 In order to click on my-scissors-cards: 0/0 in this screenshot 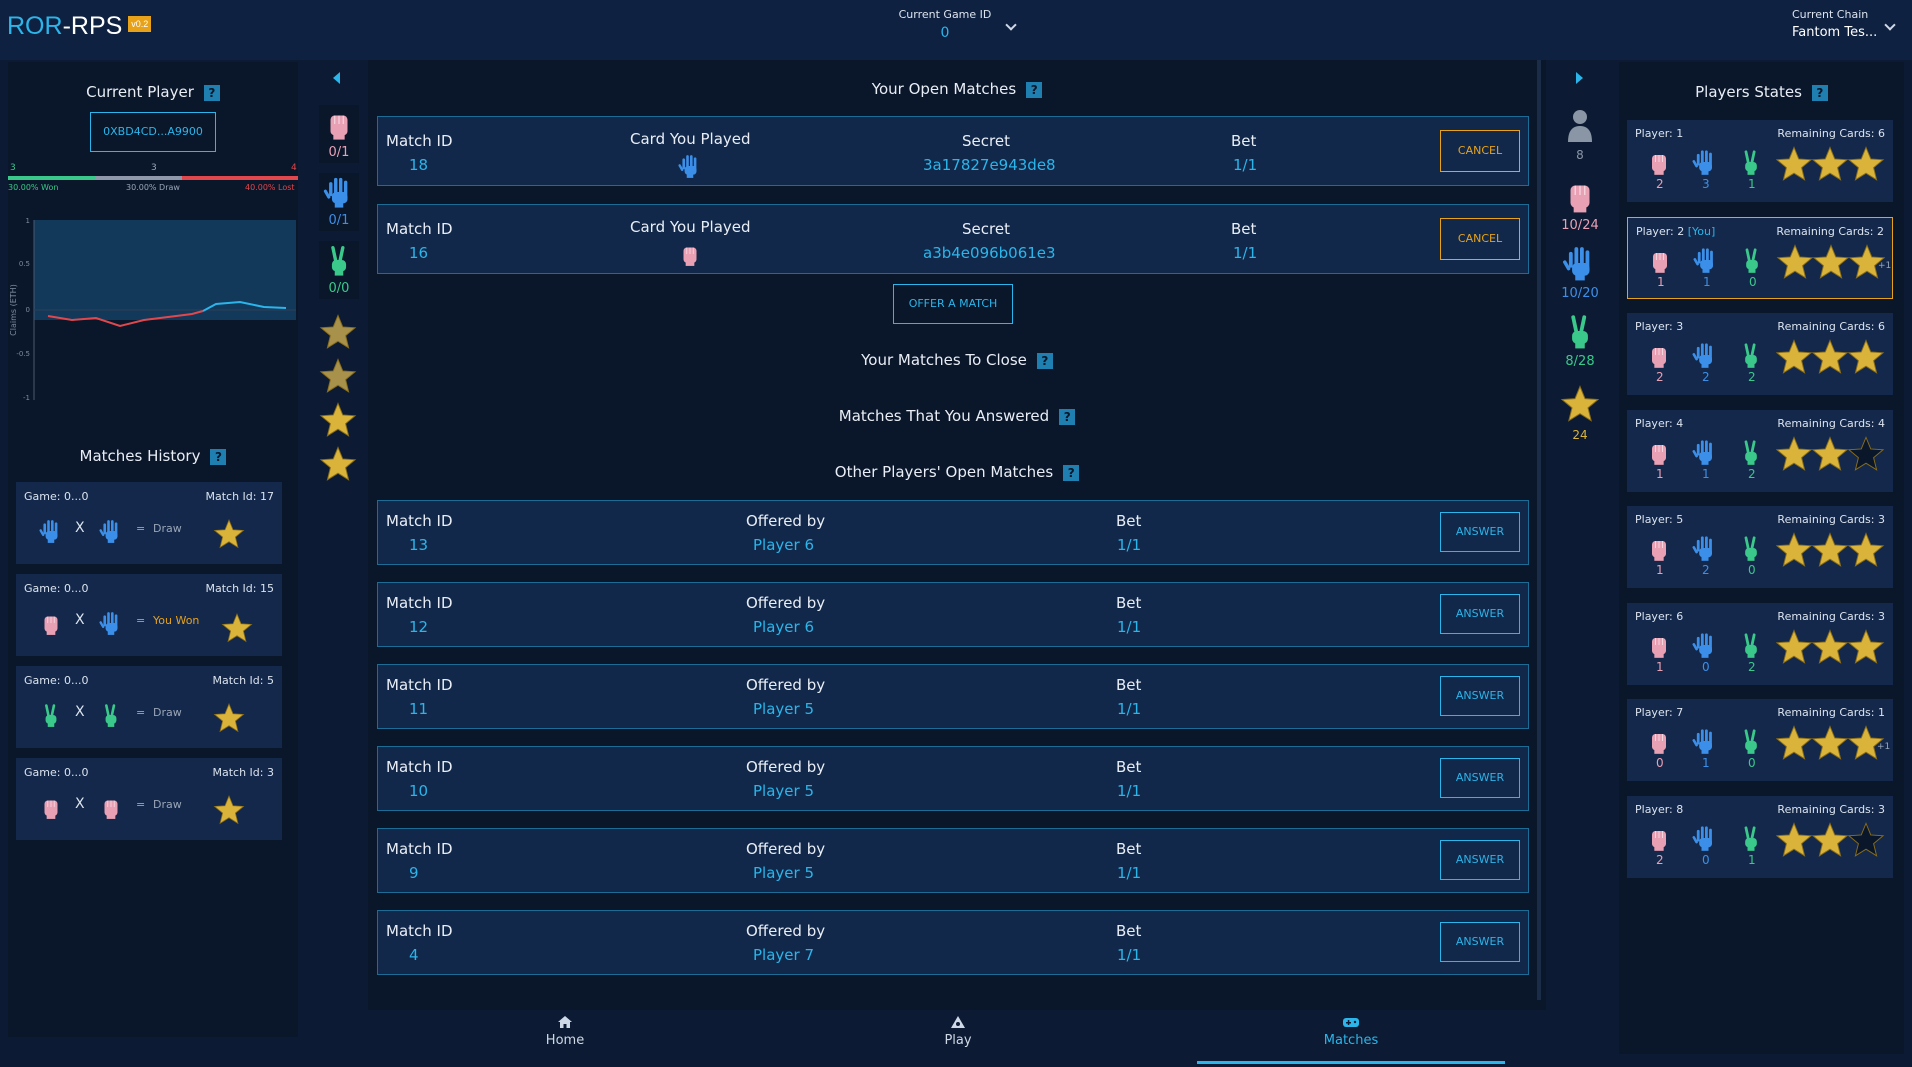, I will do `click(339, 270)`.